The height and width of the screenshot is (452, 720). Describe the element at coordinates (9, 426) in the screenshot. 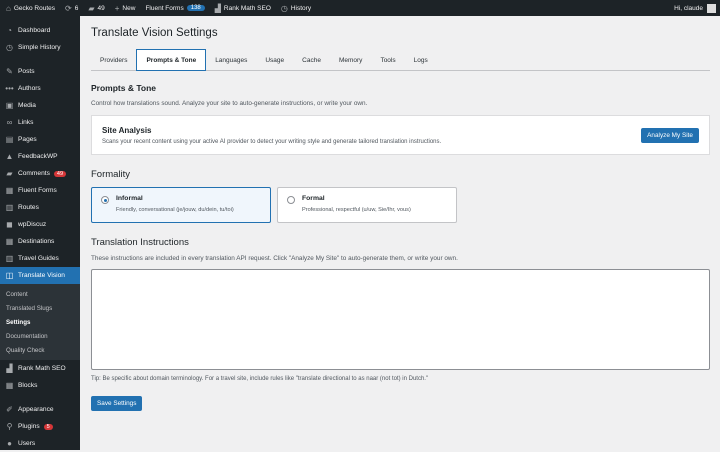

I see `plugin-icon: ⚲` at that location.